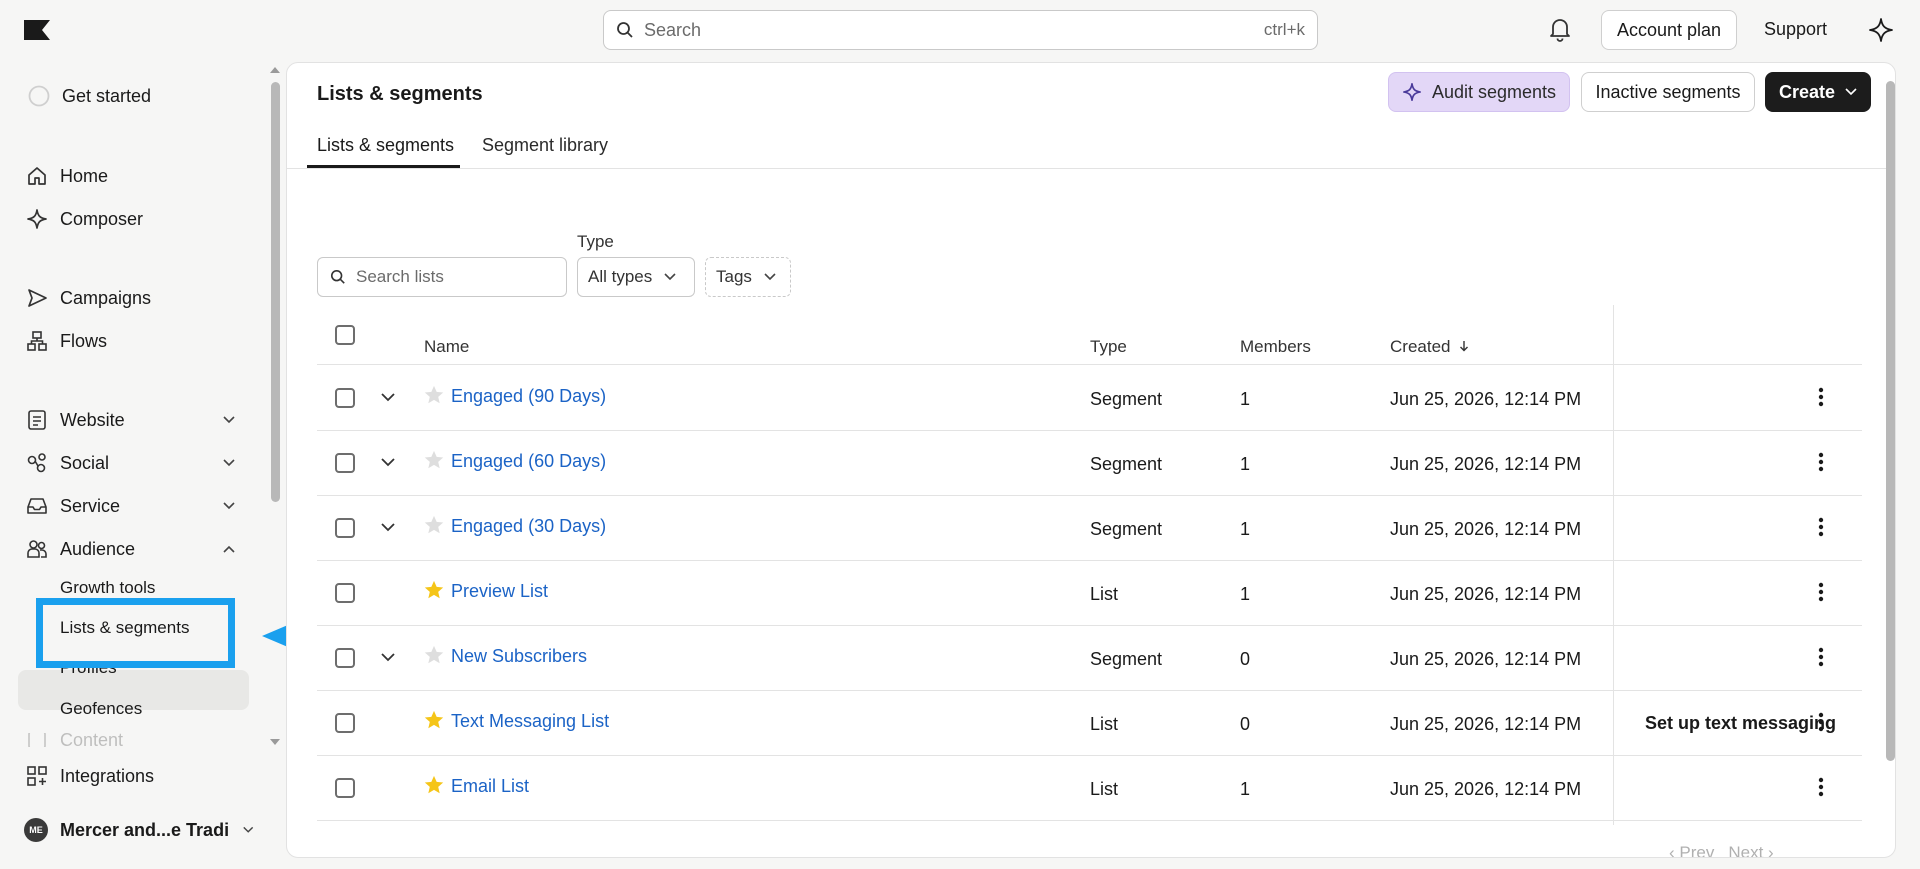  I want to click on sidebar-item-composer: Composer, so click(84, 219).